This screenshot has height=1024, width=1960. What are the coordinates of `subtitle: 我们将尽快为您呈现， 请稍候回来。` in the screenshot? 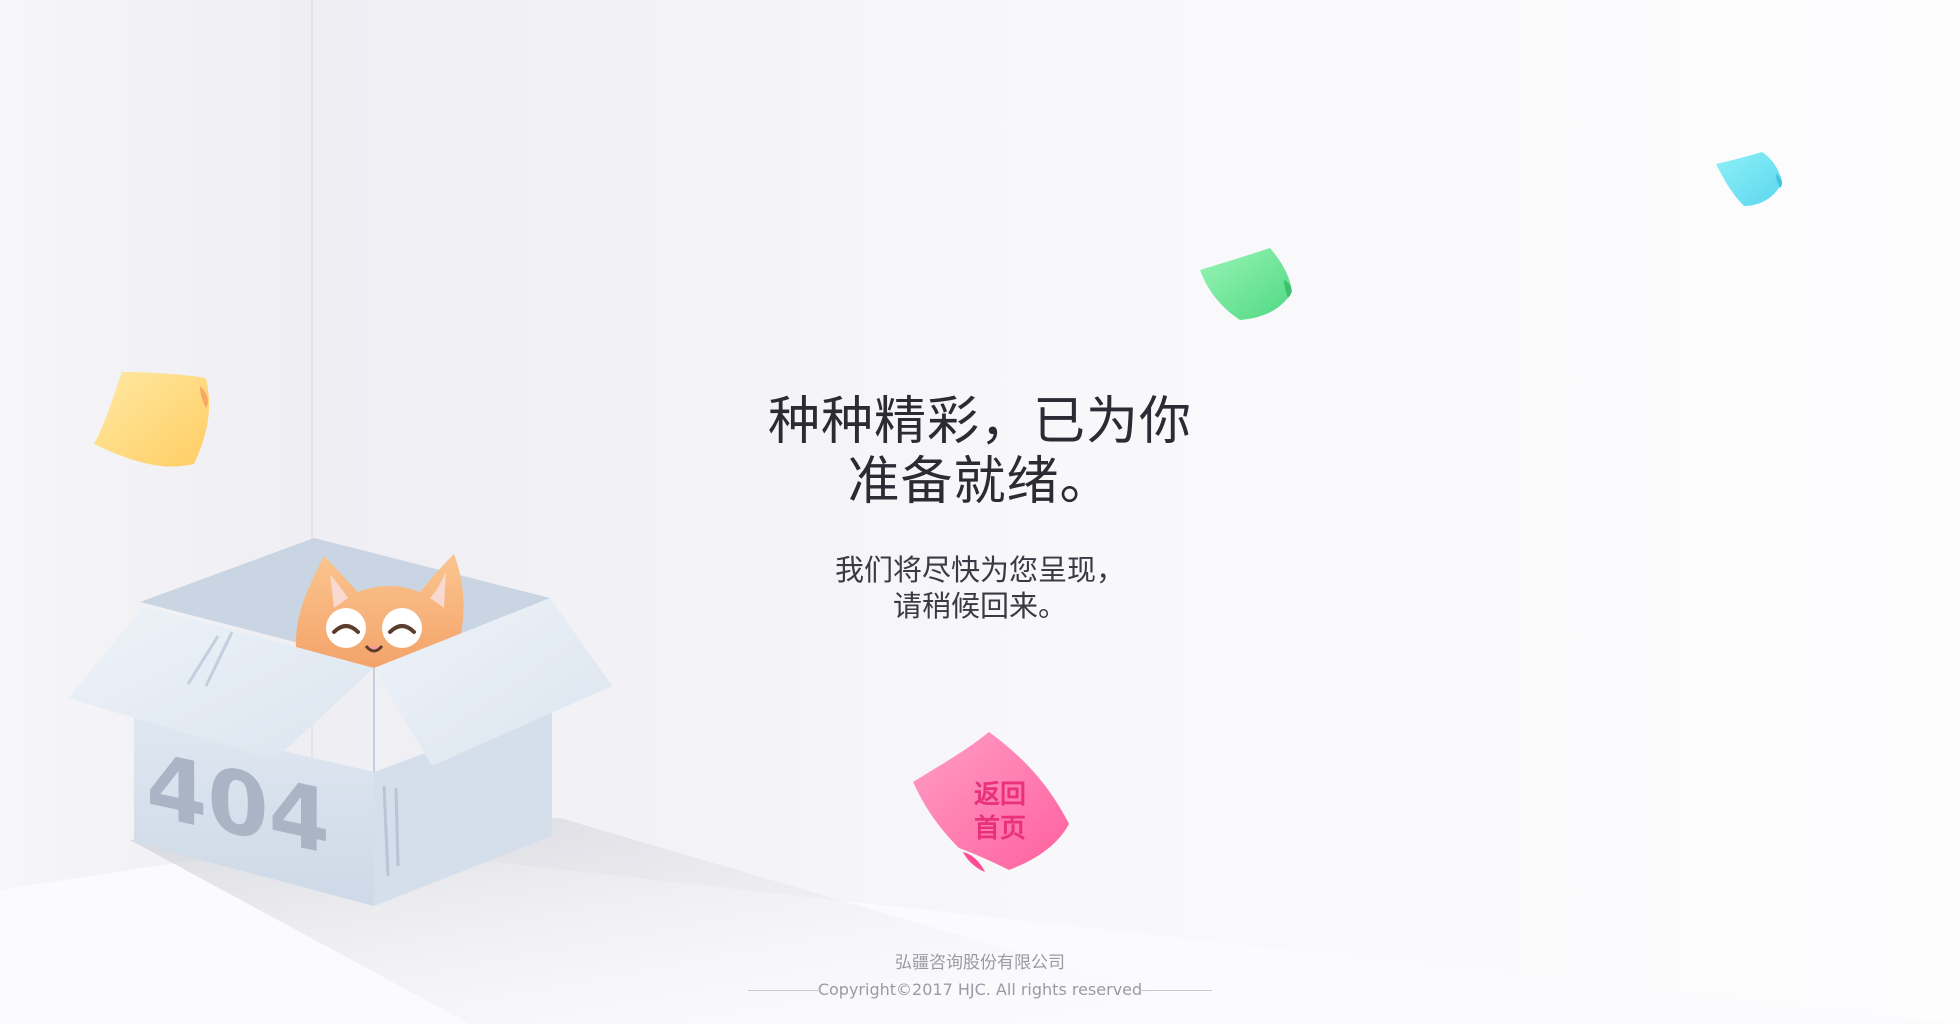 It's located at (979, 588).